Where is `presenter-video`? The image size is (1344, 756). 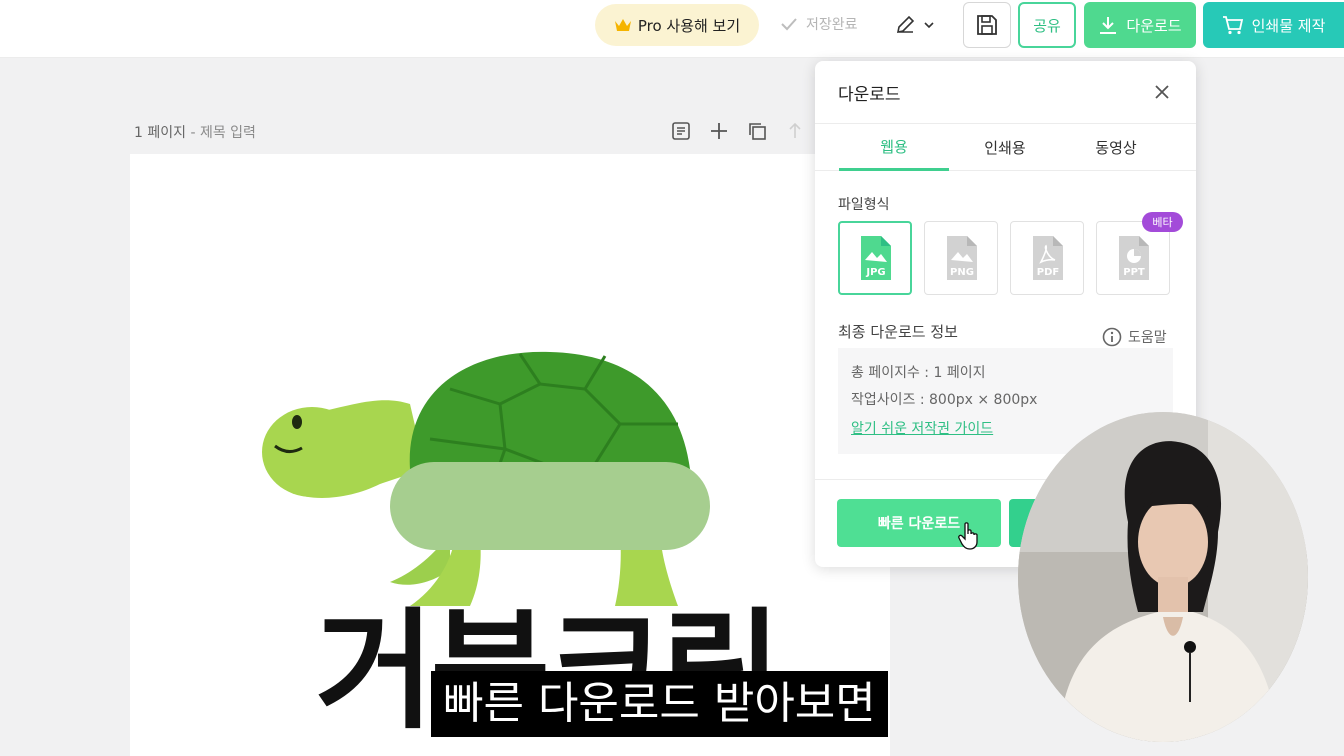
presenter-video is located at coordinates (1163, 577).